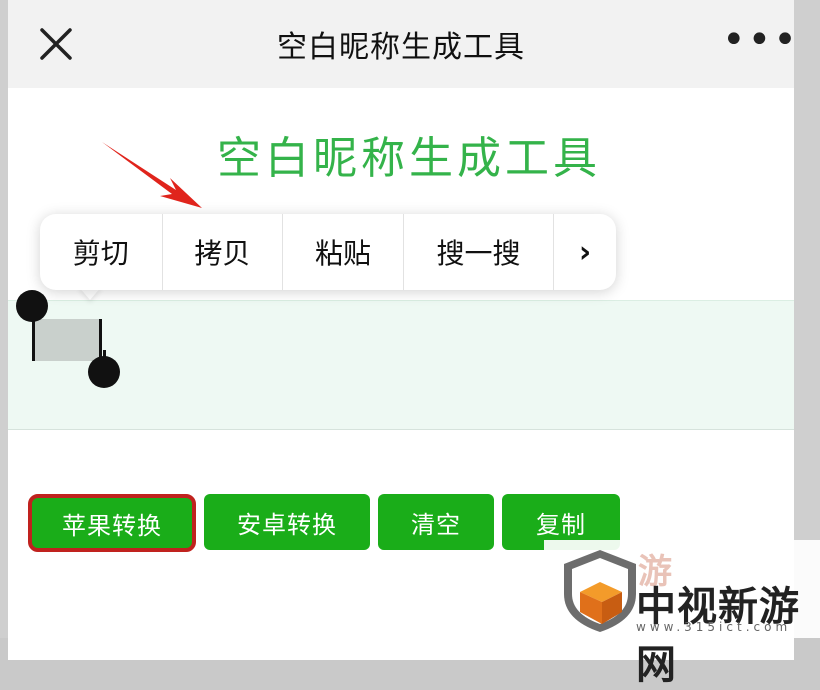  I want to click on action-button-row: 苹果转换 安卓转换 清空 复制, so click(328, 523).